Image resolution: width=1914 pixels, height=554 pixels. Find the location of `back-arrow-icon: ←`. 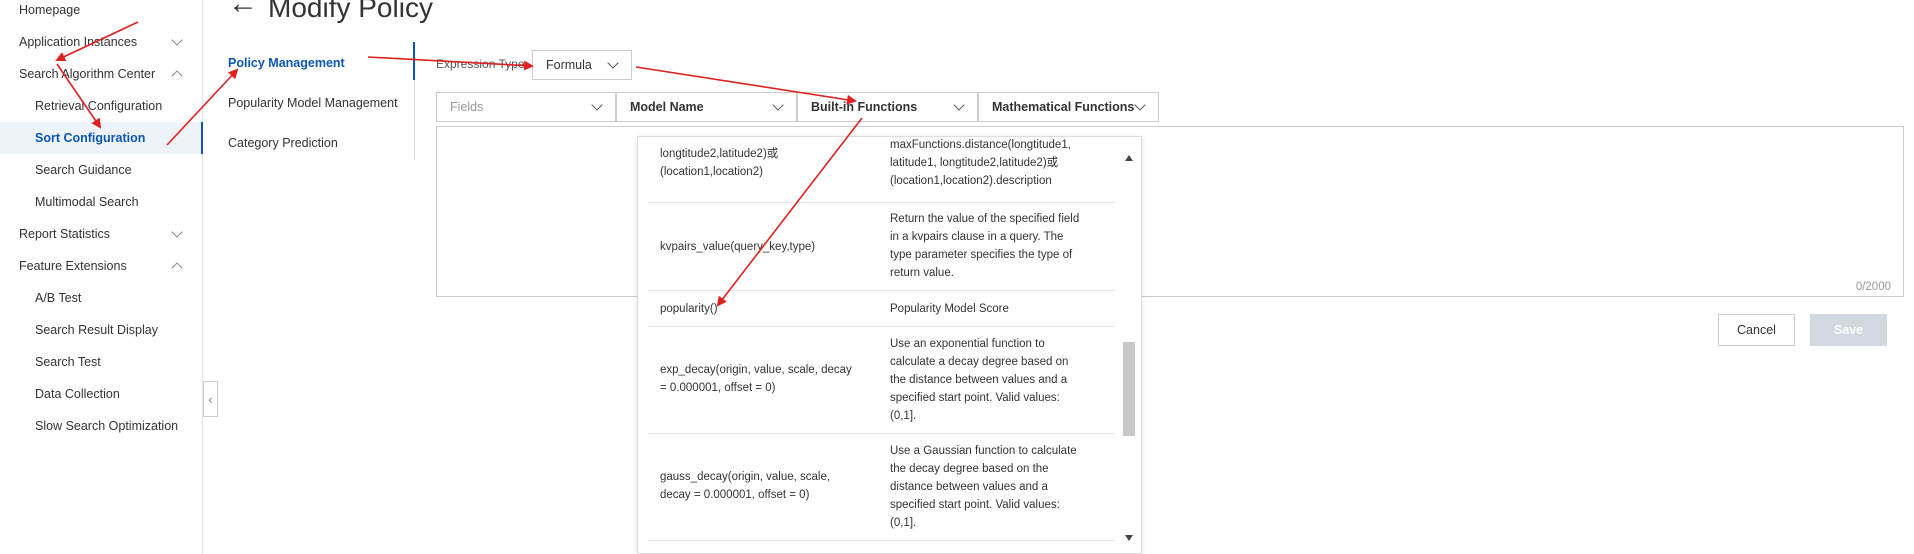

back-arrow-icon: ← is located at coordinates (243, 10).